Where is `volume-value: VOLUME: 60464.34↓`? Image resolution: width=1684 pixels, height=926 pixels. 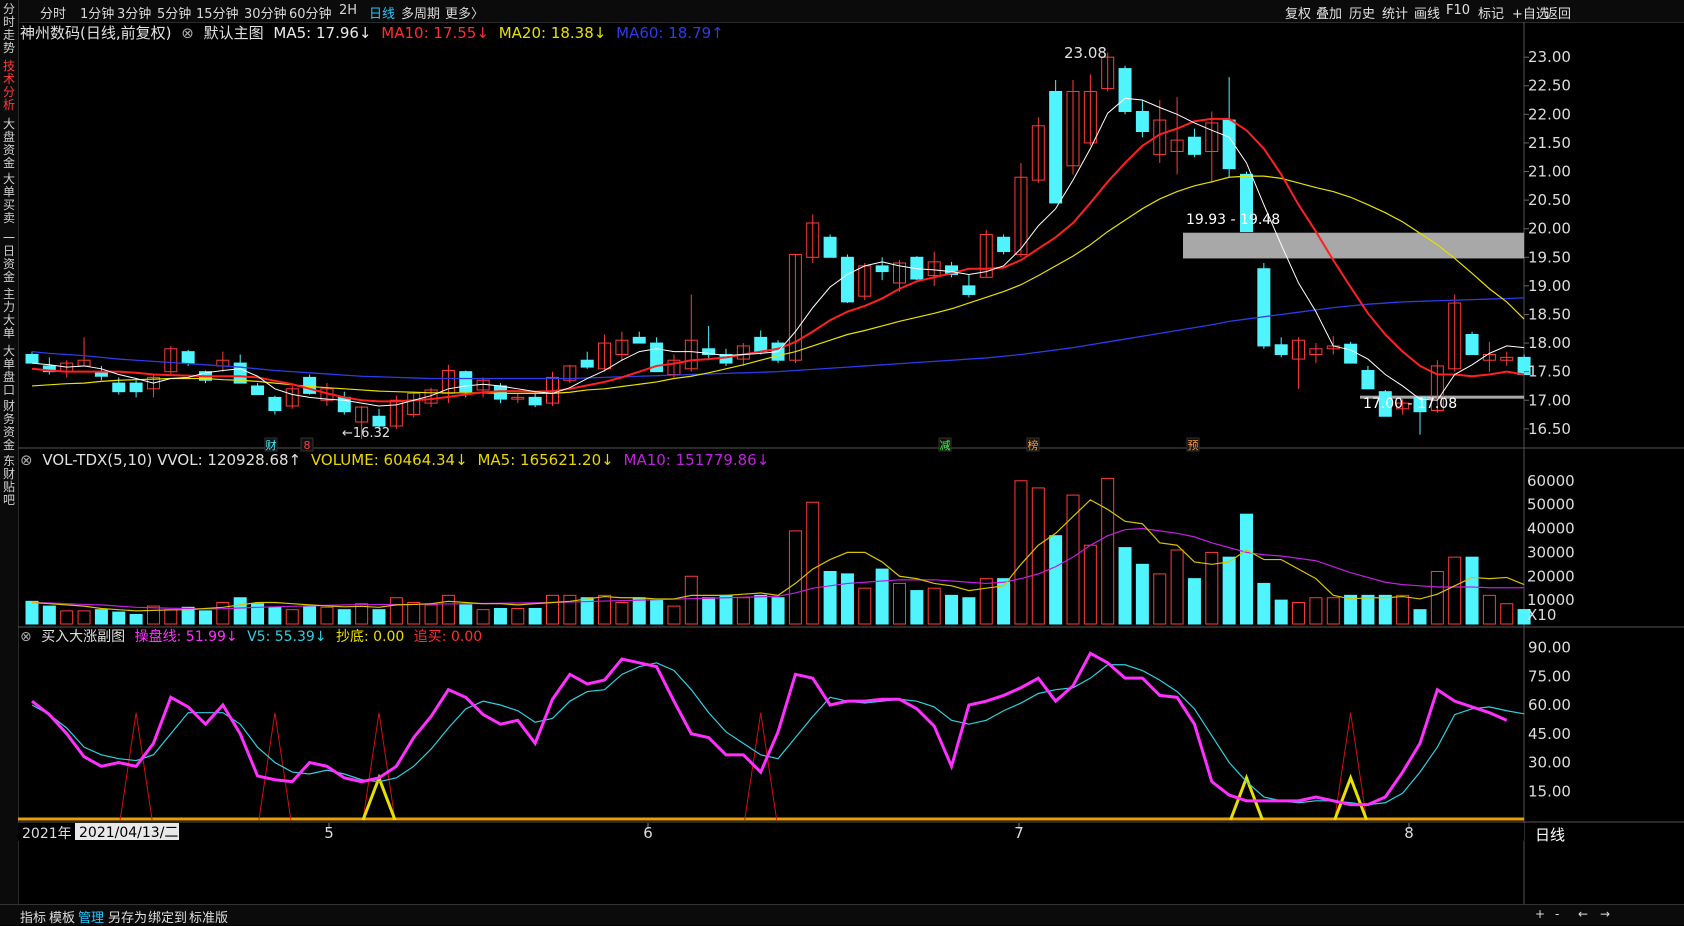 volume-value: VOLUME: 60464.34↓ is located at coordinates (389, 460).